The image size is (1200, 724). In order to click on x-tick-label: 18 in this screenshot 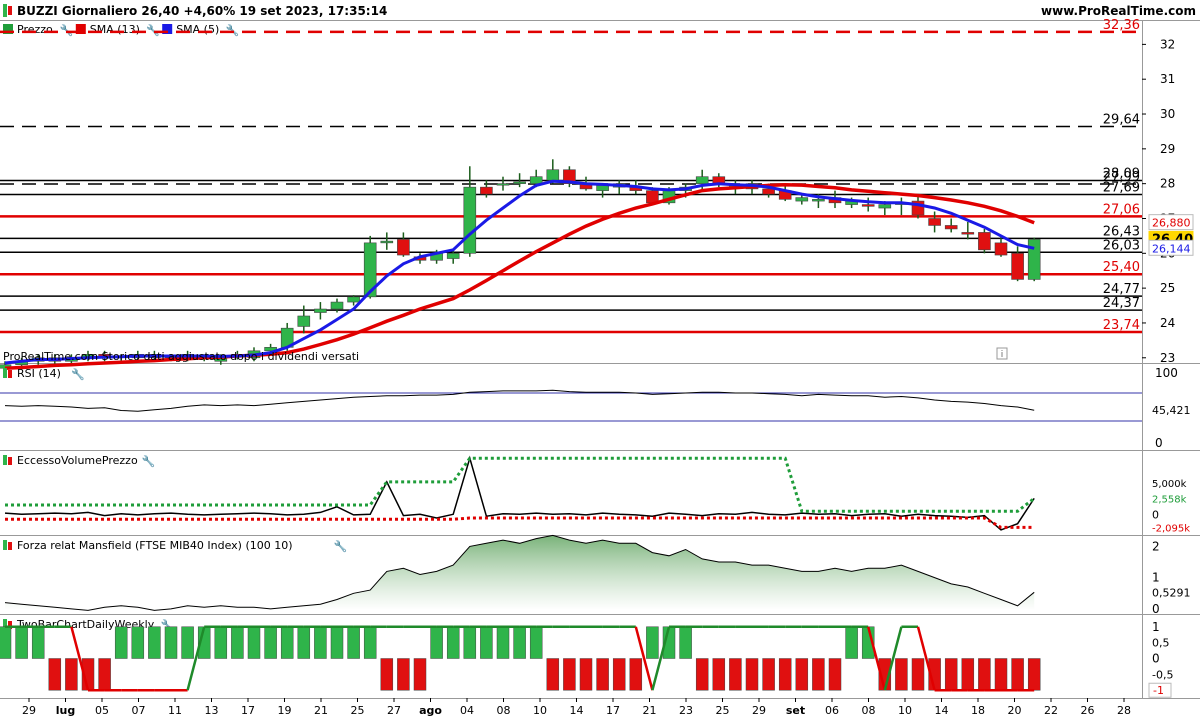, I will do `click(978, 710)`.